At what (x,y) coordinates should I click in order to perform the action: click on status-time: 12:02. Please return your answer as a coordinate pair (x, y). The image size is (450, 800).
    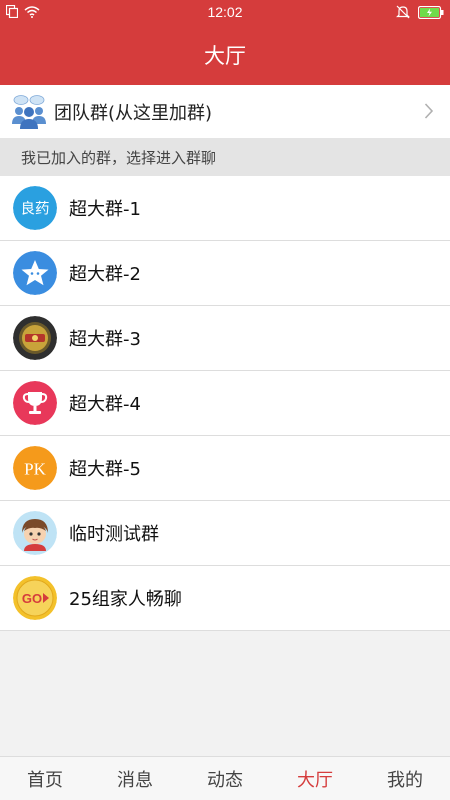
    Looking at the image, I should click on (225, 12).